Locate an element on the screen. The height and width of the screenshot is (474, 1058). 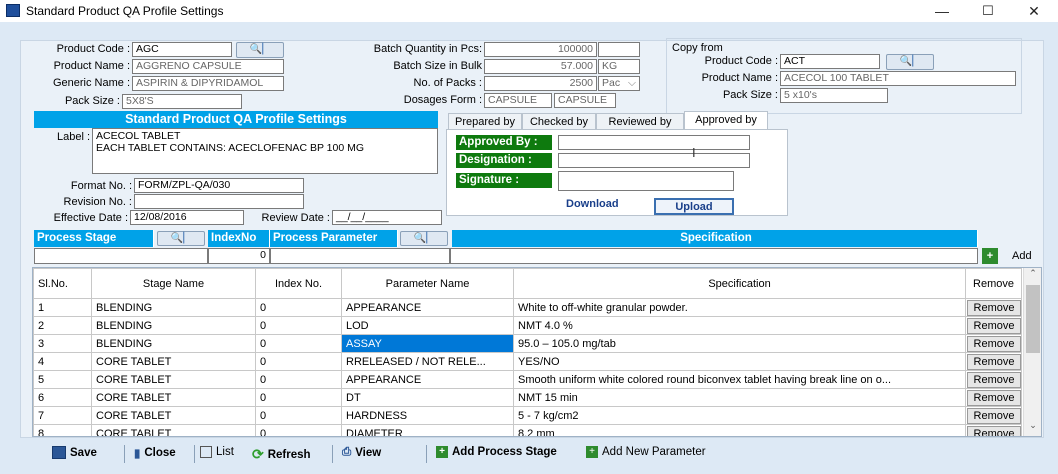
signature-box is located at coordinates (646, 181).